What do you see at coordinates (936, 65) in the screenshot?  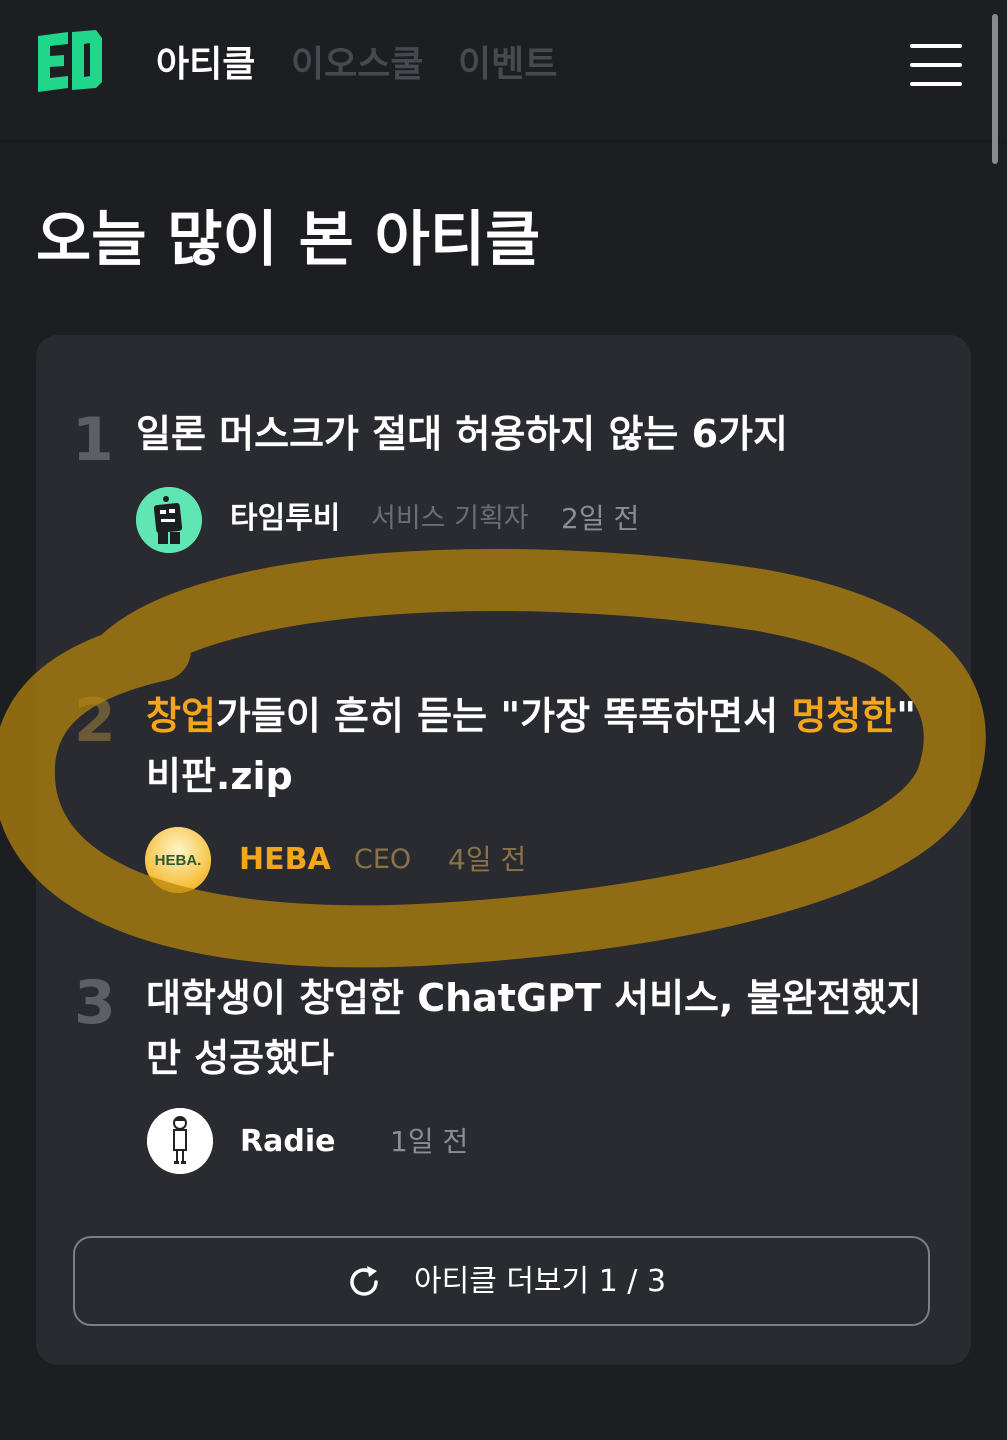 I see `hamburger-menu-icon` at bounding box center [936, 65].